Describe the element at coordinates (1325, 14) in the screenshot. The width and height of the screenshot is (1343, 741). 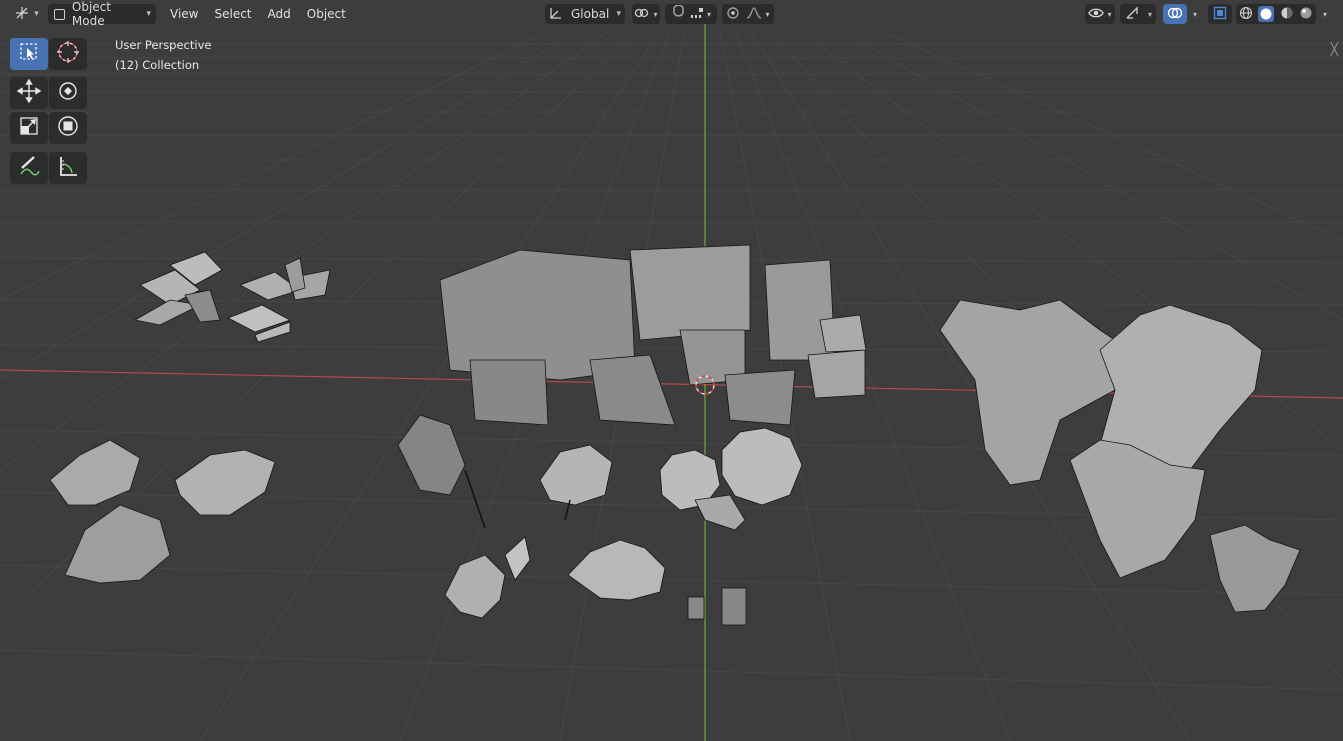
I see `shading-dropdown: ▾` at that location.